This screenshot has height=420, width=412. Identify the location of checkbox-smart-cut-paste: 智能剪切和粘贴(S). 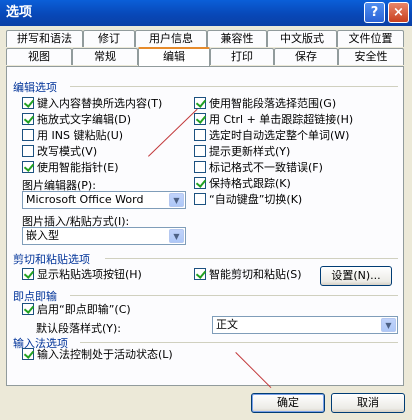
(248, 275).